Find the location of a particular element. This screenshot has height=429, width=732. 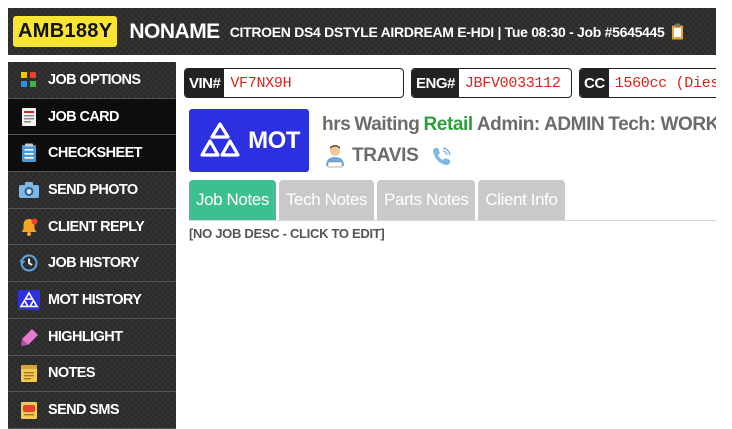

sidebar-item-label: SEND PHOTO is located at coordinates (93, 189).